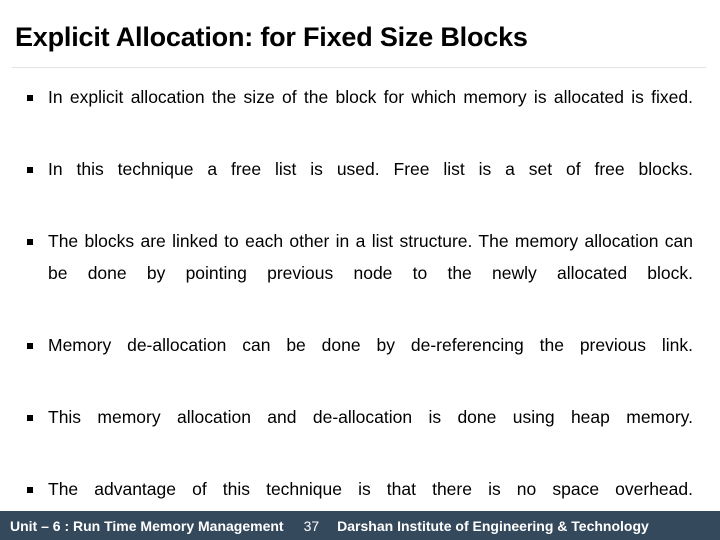 This screenshot has height=540, width=720. I want to click on title-divider, so click(359, 67).